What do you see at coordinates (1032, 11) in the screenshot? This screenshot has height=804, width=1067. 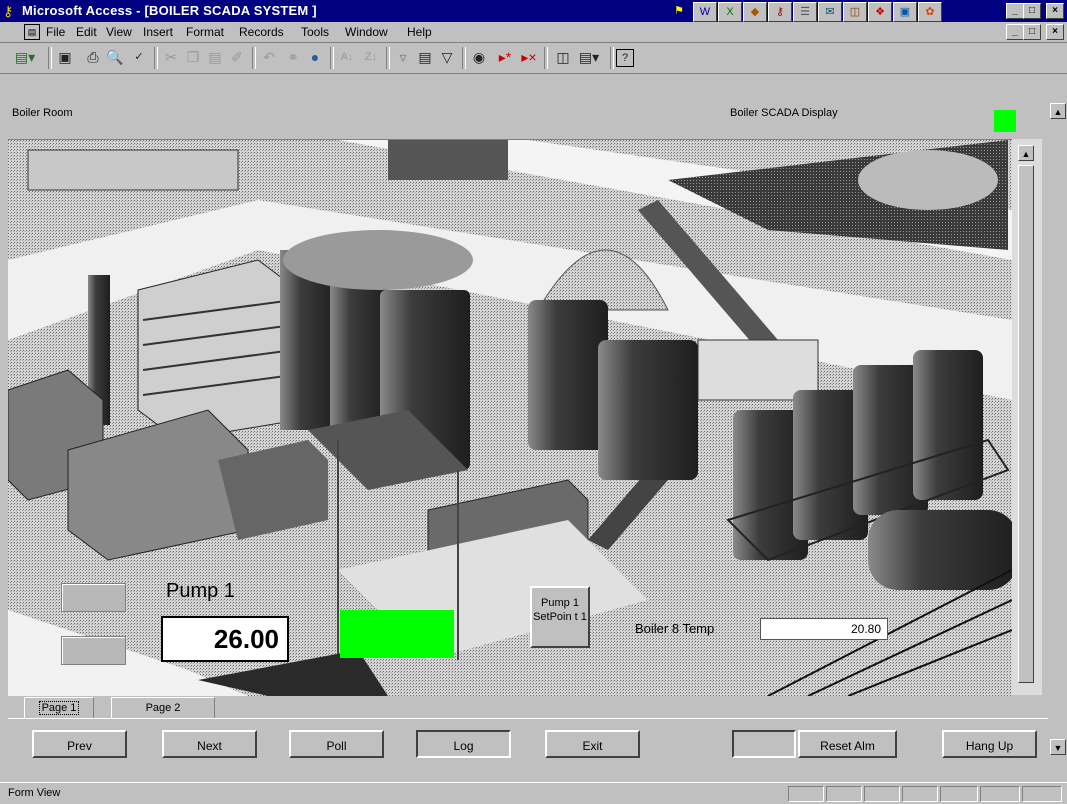 I see `maximize-icon: □` at bounding box center [1032, 11].